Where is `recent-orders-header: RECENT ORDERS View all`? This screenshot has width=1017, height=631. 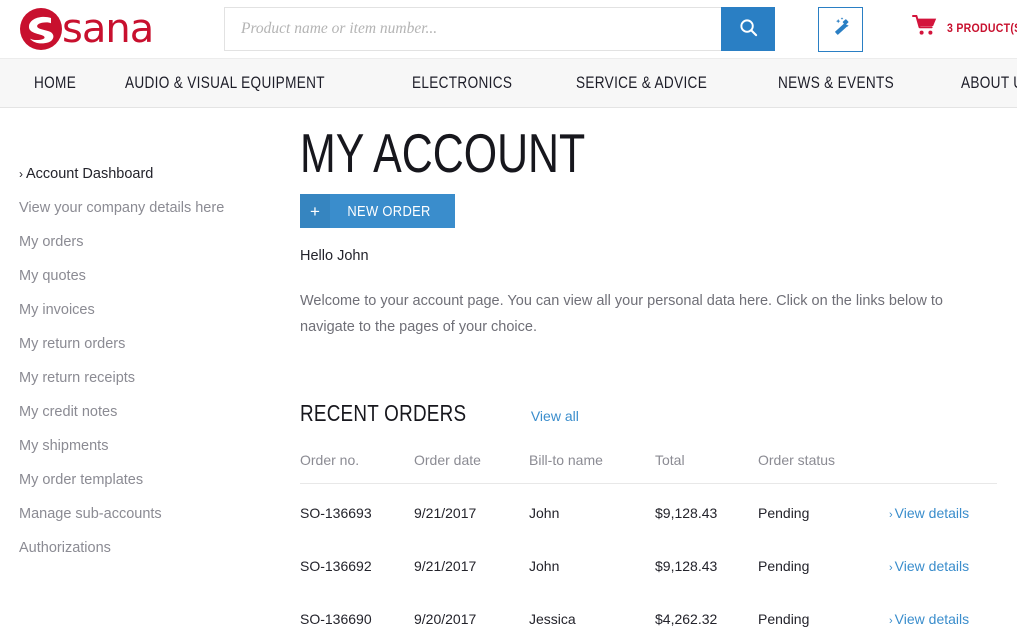
recent-orders-header: RECENT ORDERS View all is located at coordinates (648, 413).